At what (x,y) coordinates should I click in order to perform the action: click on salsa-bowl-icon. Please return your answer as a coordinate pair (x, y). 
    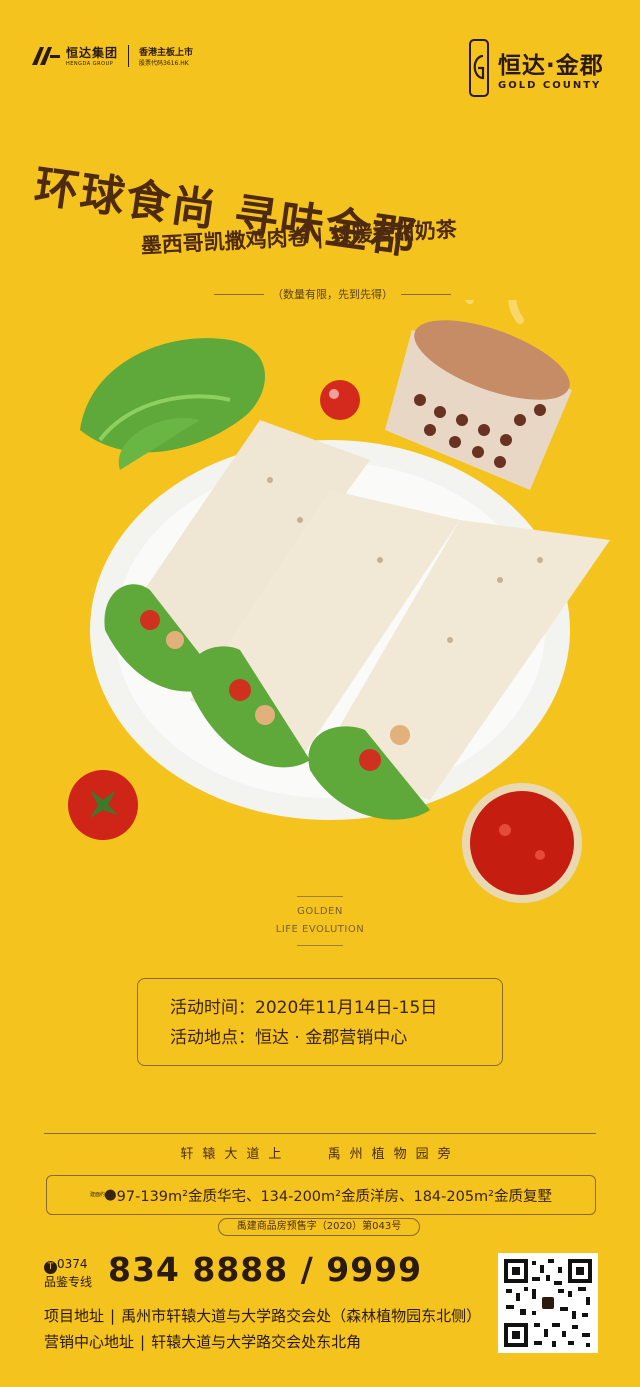
    Looking at the image, I should click on (522, 843).